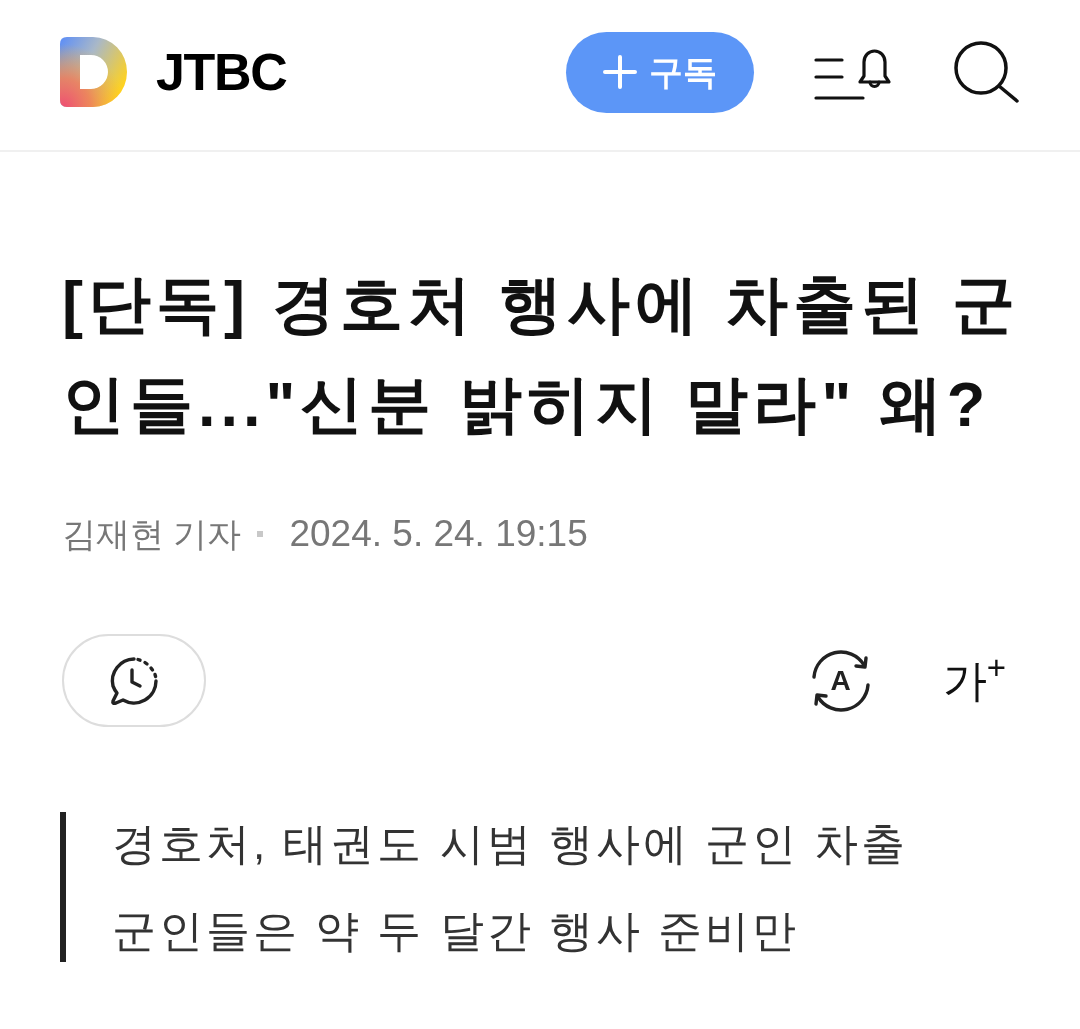 Image resolution: width=1080 pixels, height=1029 pixels. I want to click on comment-history-button, so click(134, 680).